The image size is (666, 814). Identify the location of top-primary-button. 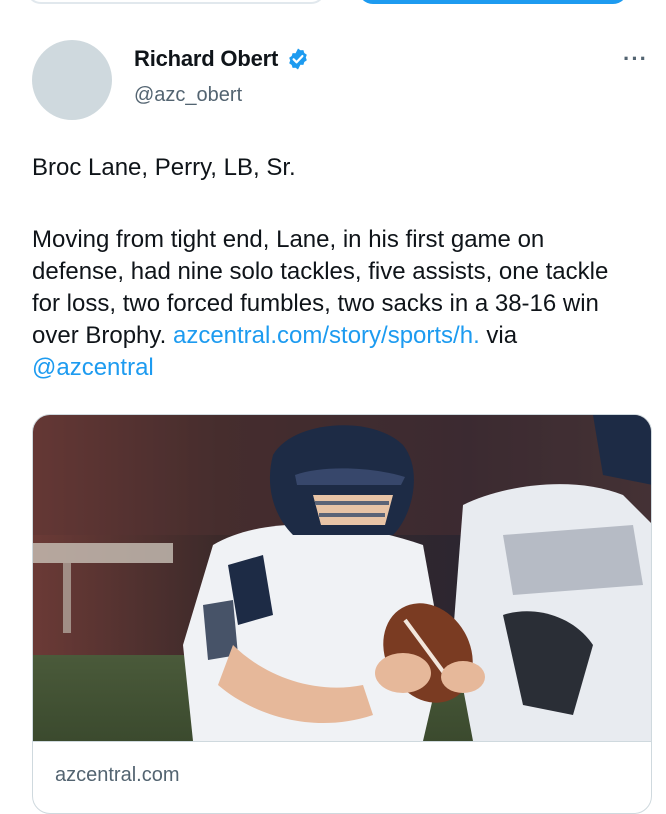
(493, 2).